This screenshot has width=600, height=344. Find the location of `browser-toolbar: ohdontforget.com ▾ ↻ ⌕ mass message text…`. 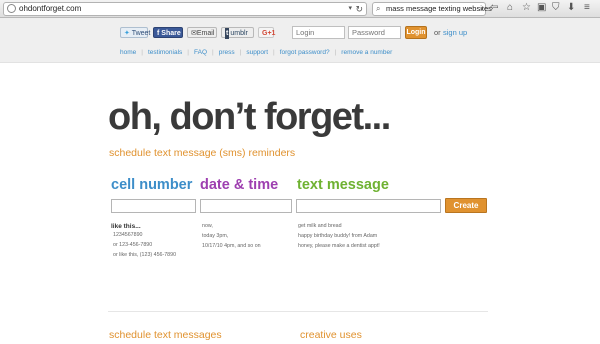

browser-toolbar: ohdontforget.com ▾ ↻ ⌕ mass message text… is located at coordinates (300, 9).